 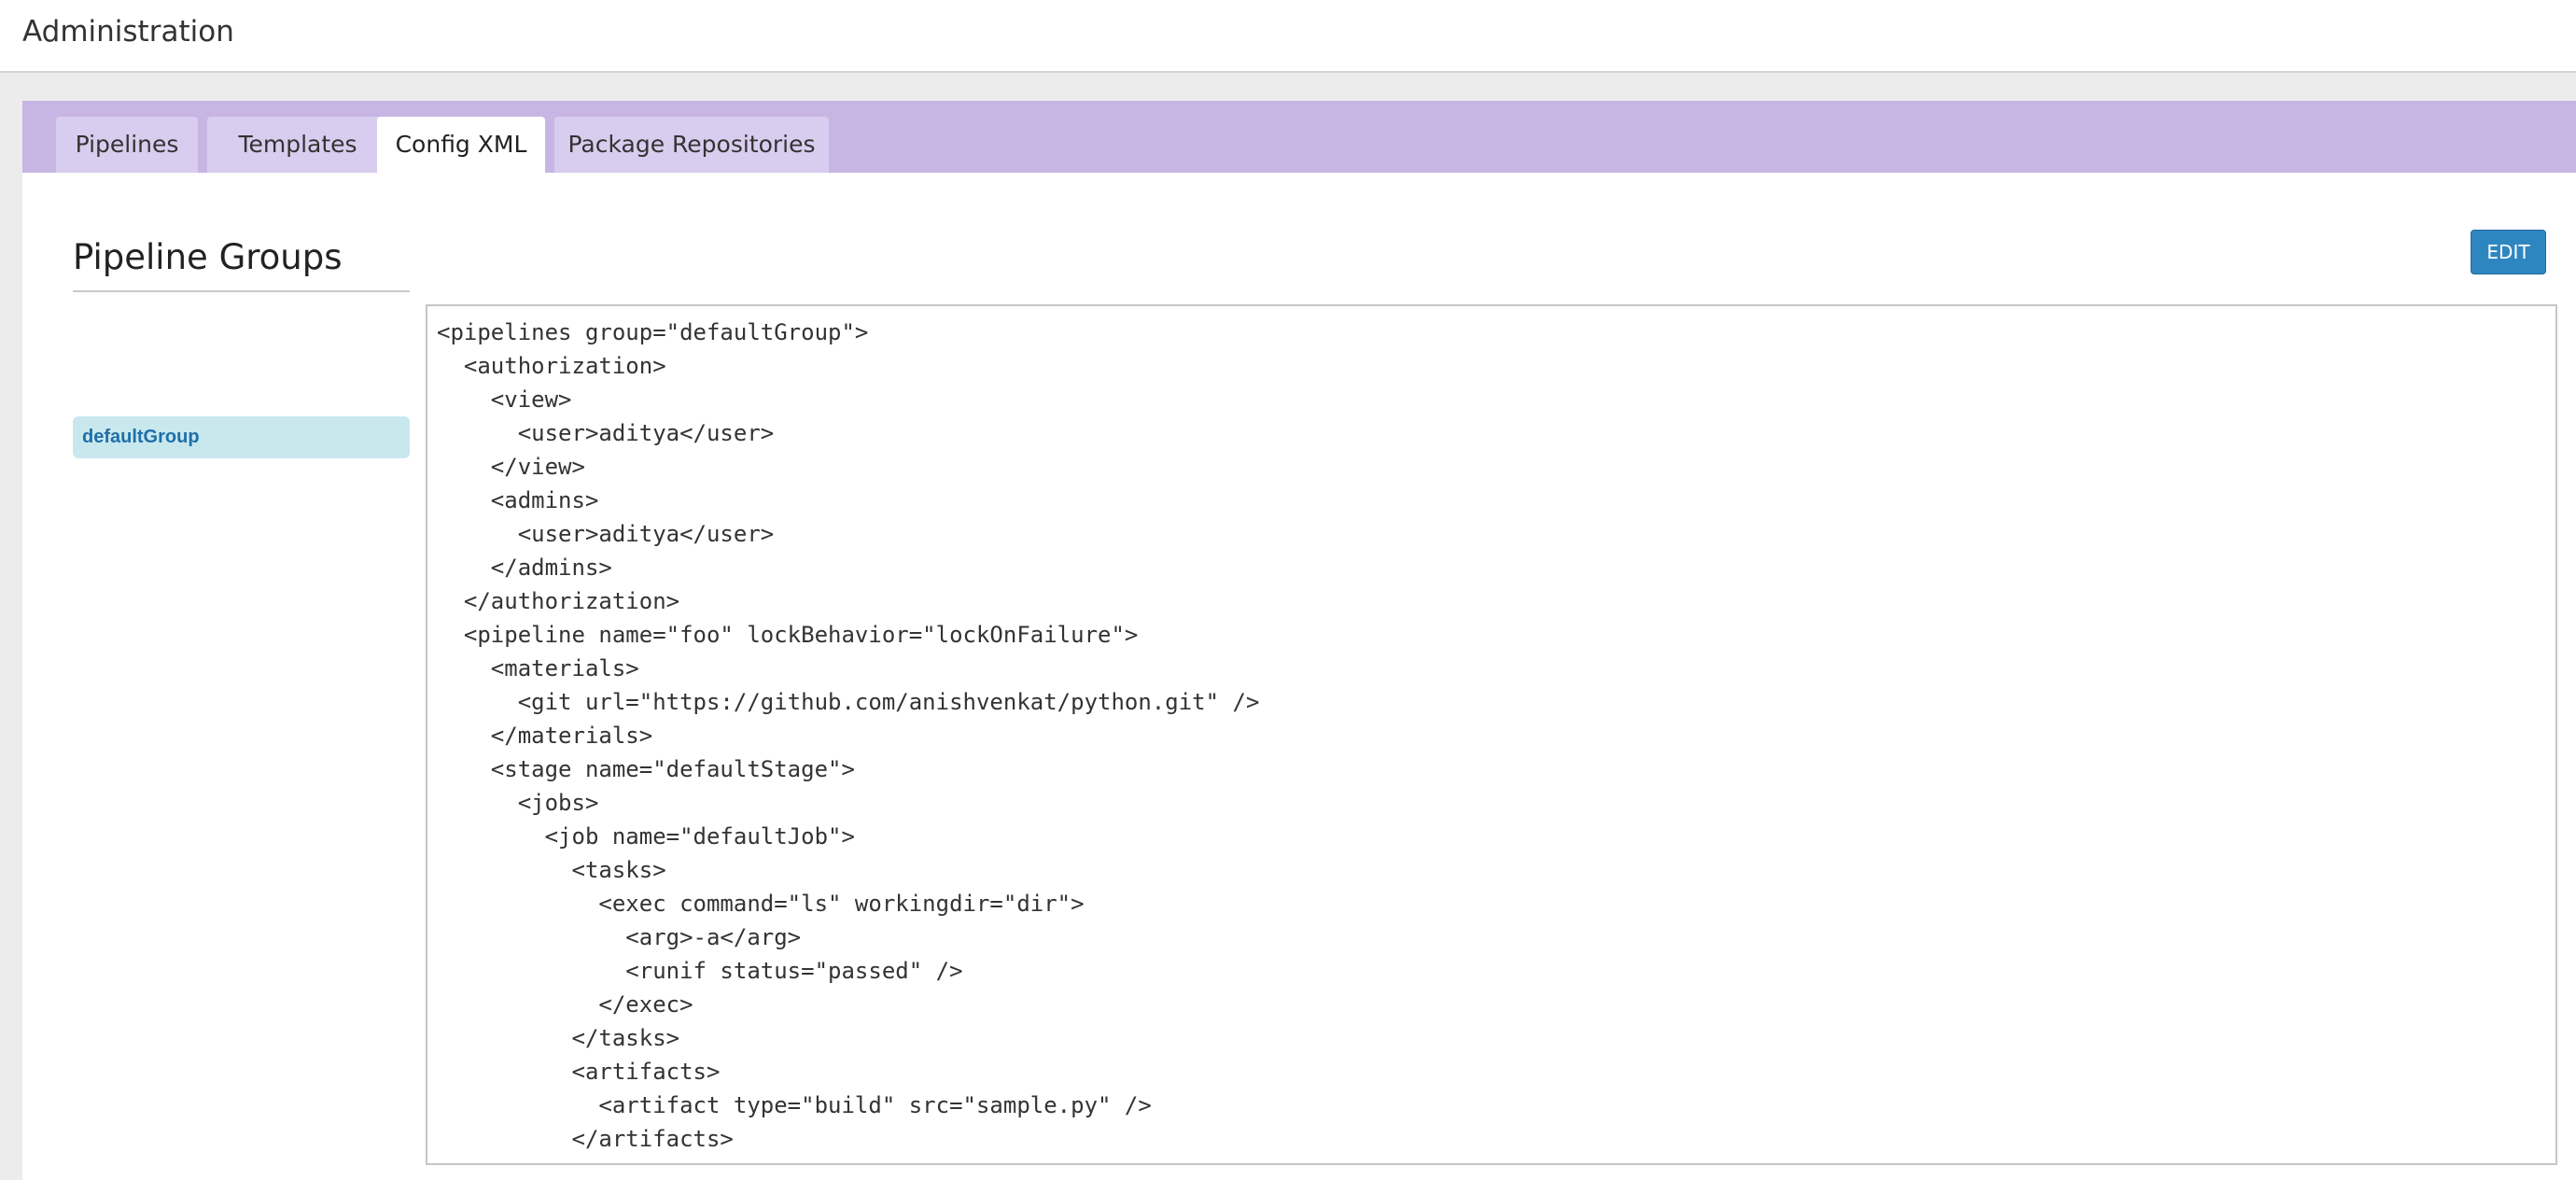 I want to click on xml-line: <jobs>, so click(x=518, y=803).